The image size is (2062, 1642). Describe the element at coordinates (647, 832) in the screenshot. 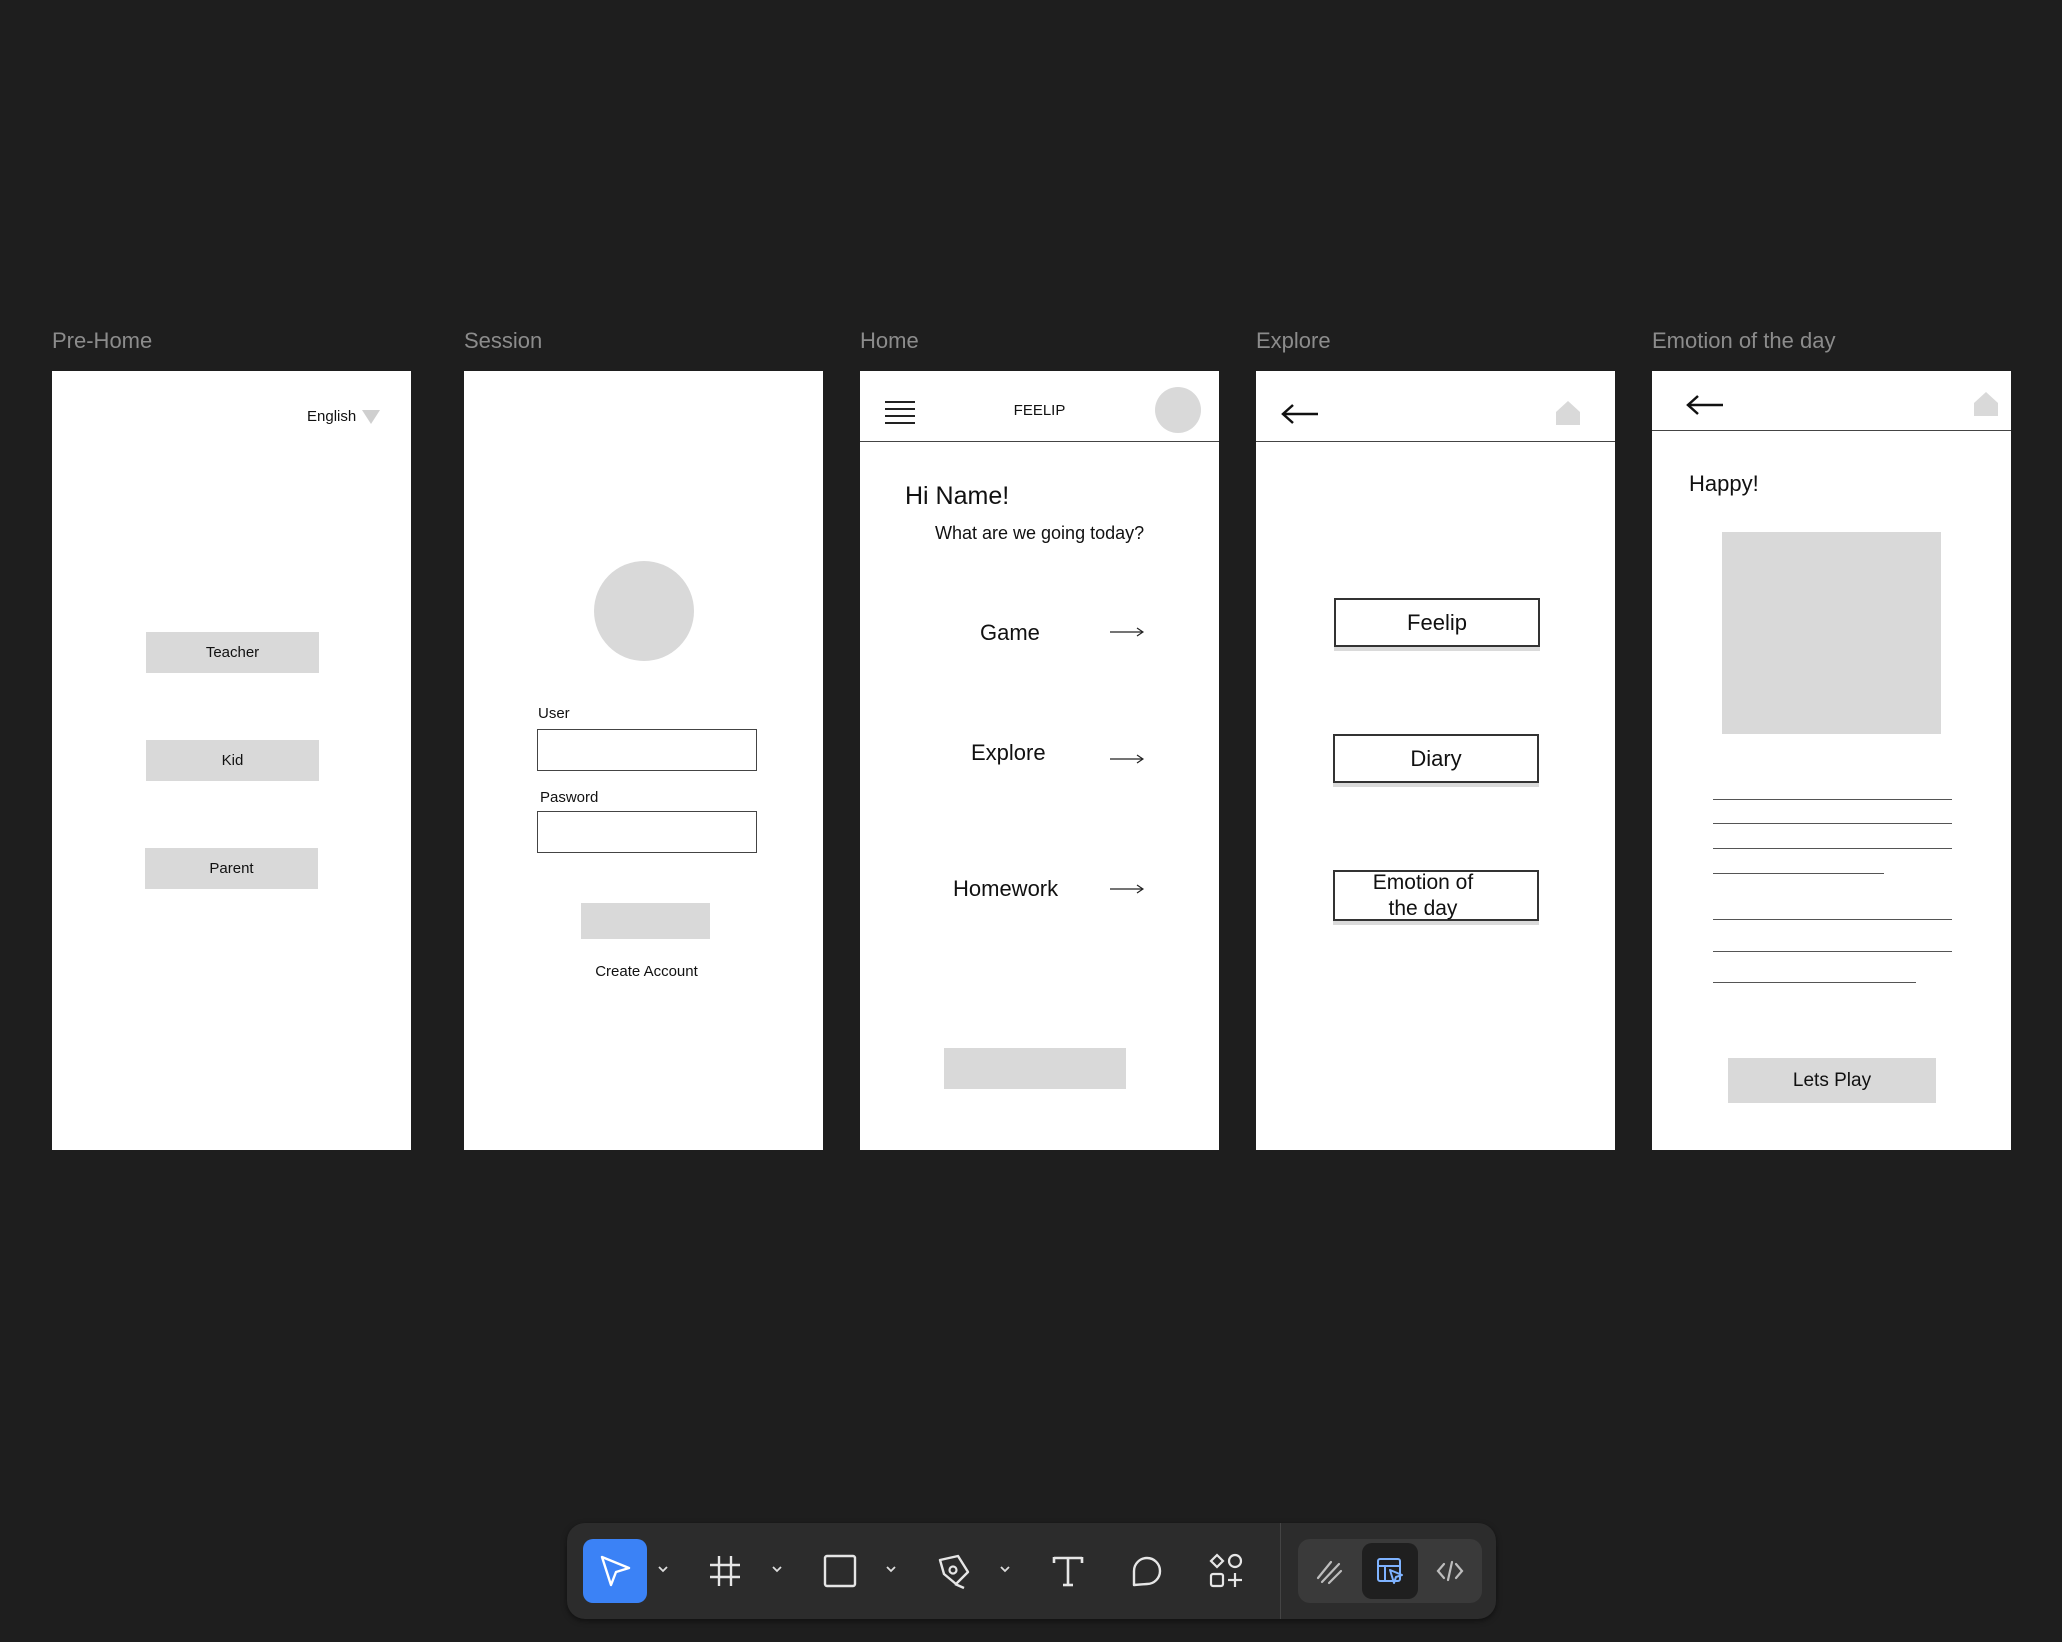

I see `password-input` at that location.